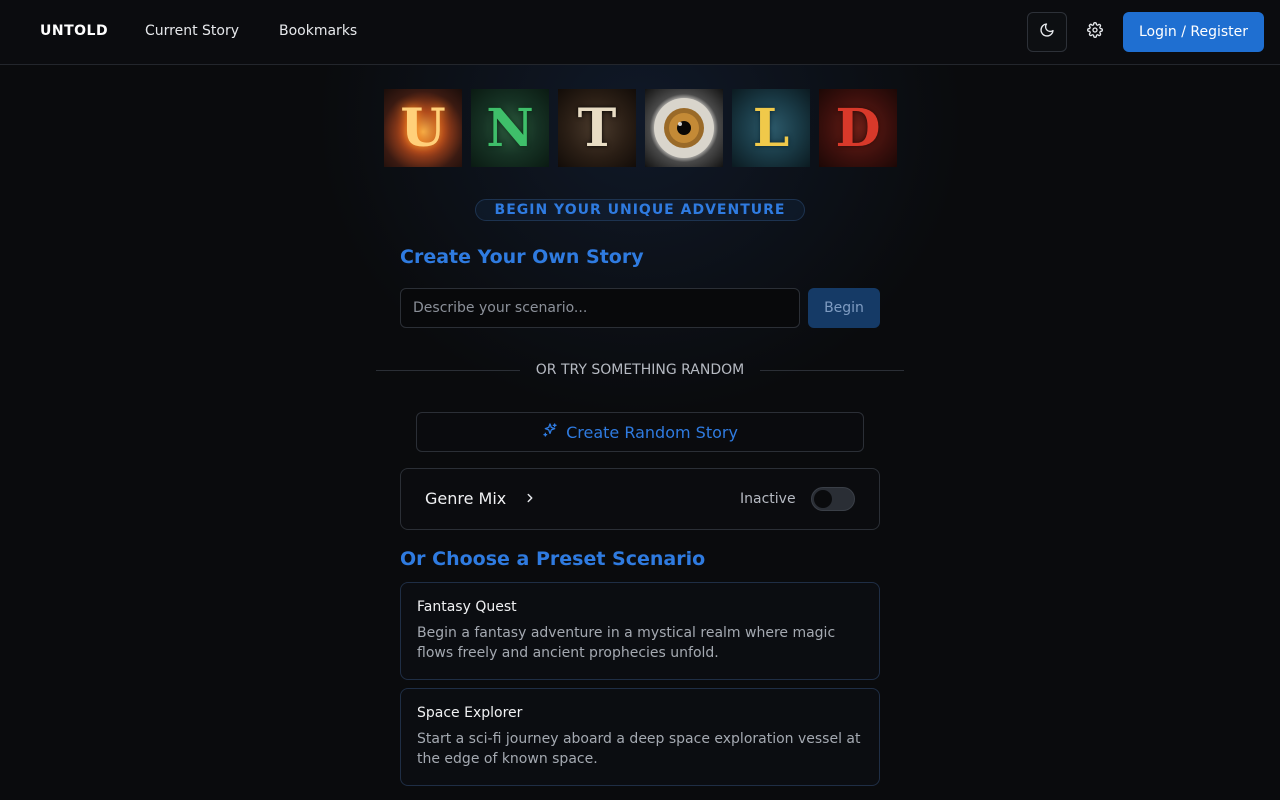 This screenshot has width=1280, height=800. What do you see at coordinates (423, 128) in the screenshot?
I see `logo-tile-u: U` at bounding box center [423, 128].